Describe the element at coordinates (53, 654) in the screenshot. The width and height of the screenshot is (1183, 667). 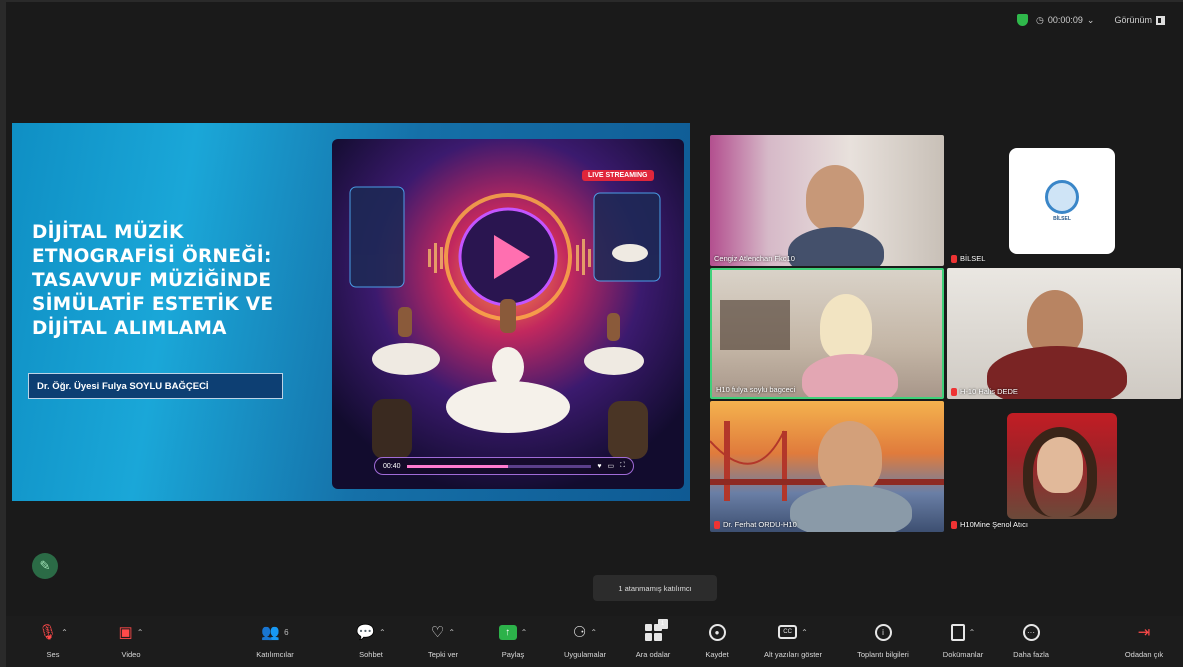
I see `audio-label: Ses` at that location.